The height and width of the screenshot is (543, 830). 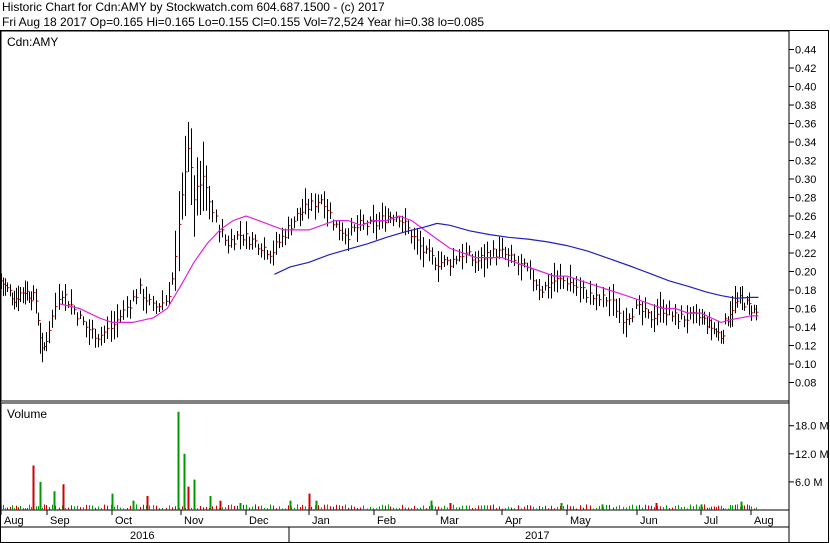 What do you see at coordinates (123, 521) in the screenshot?
I see `month-tick-label: Oct` at bounding box center [123, 521].